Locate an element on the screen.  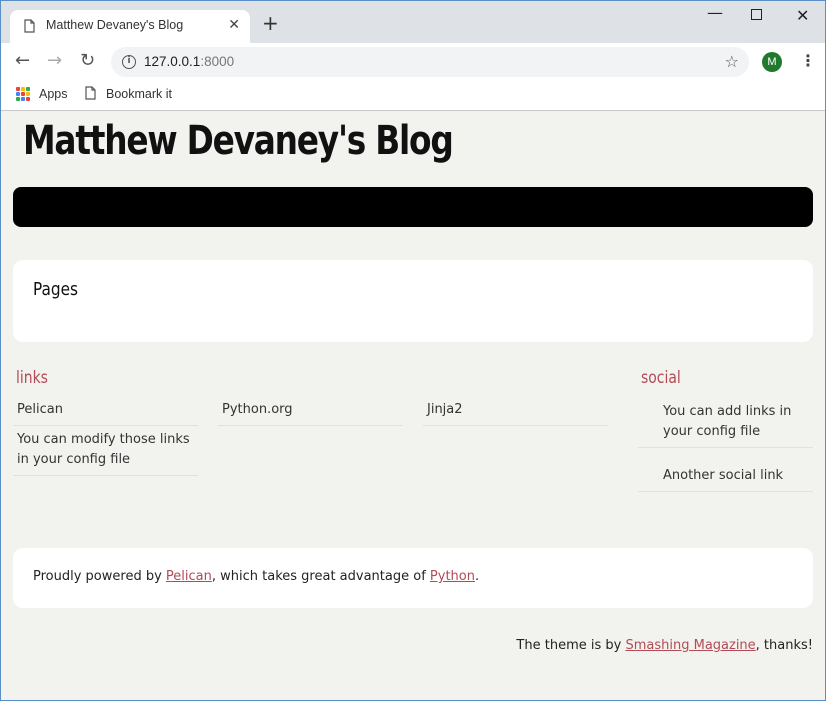
bookmark-star-icon: ☆ is located at coordinates (732, 61).